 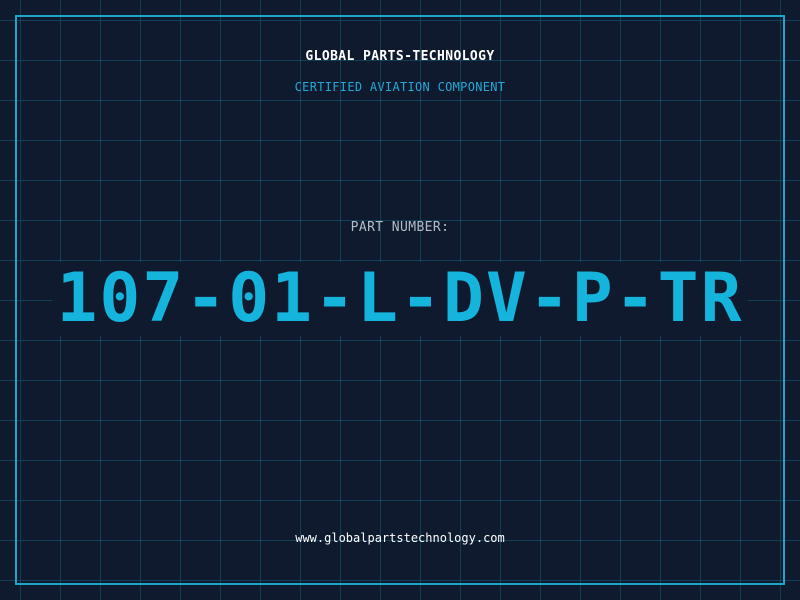 What do you see at coordinates (400, 56) in the screenshot?
I see `company-name: GLOBAL PARTS-TECHNOLOGY` at bounding box center [400, 56].